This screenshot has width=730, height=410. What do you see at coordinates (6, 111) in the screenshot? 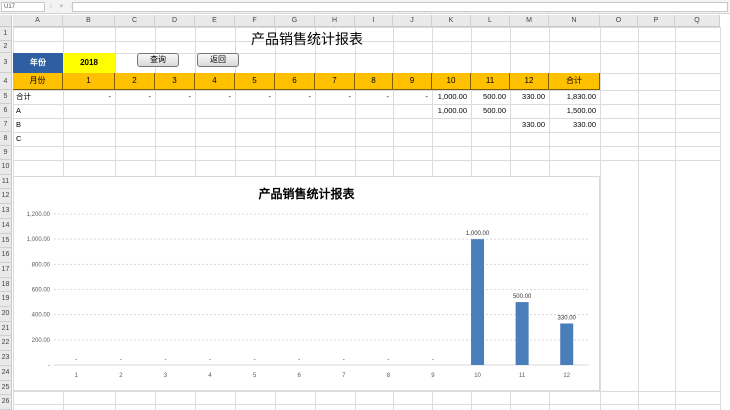
I see `row-header-6: 6` at bounding box center [6, 111].